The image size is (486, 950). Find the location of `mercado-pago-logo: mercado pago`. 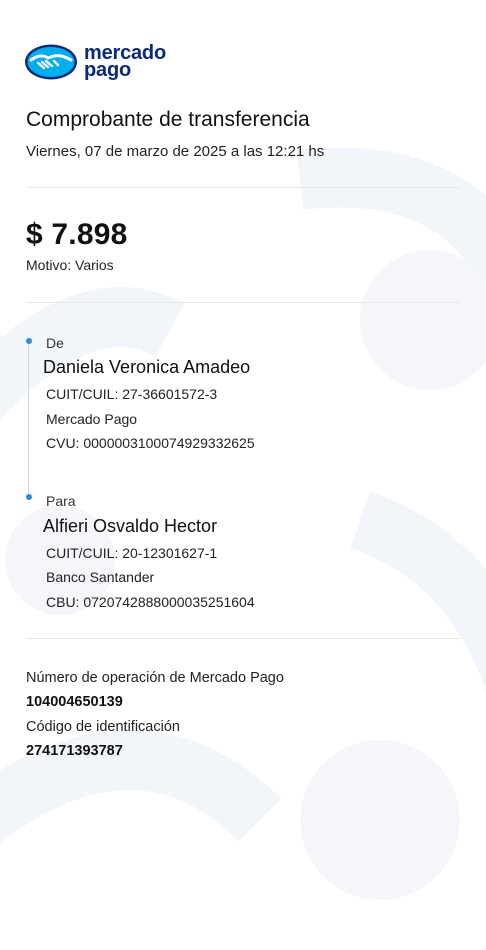

mercado-pago-logo: mercado pago is located at coordinates (95, 62).